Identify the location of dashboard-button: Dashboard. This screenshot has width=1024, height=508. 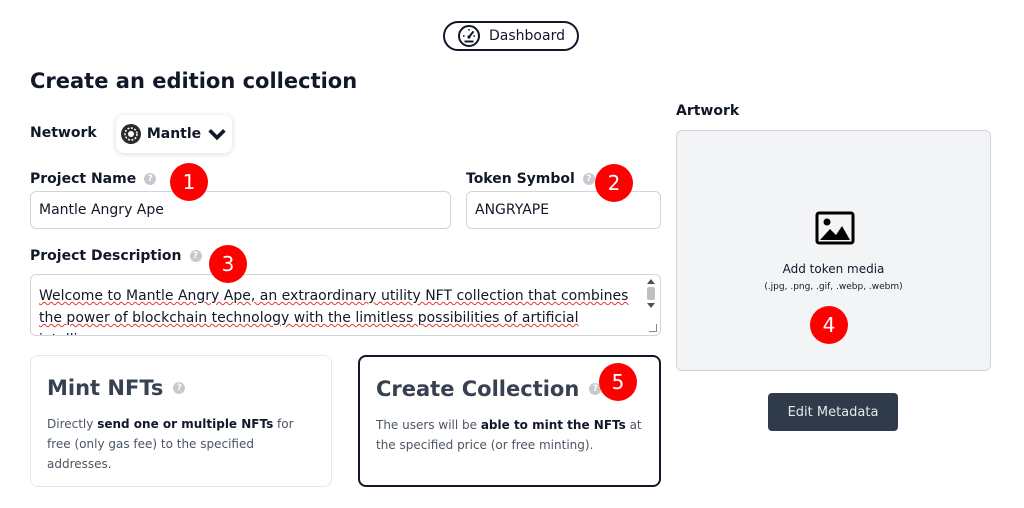
(511, 36).